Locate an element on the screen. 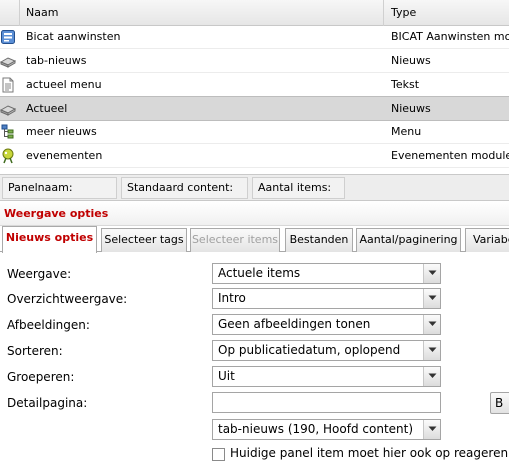 This screenshot has height=463, width=509. overzichtweergave-select: Intro is located at coordinates (326, 298).